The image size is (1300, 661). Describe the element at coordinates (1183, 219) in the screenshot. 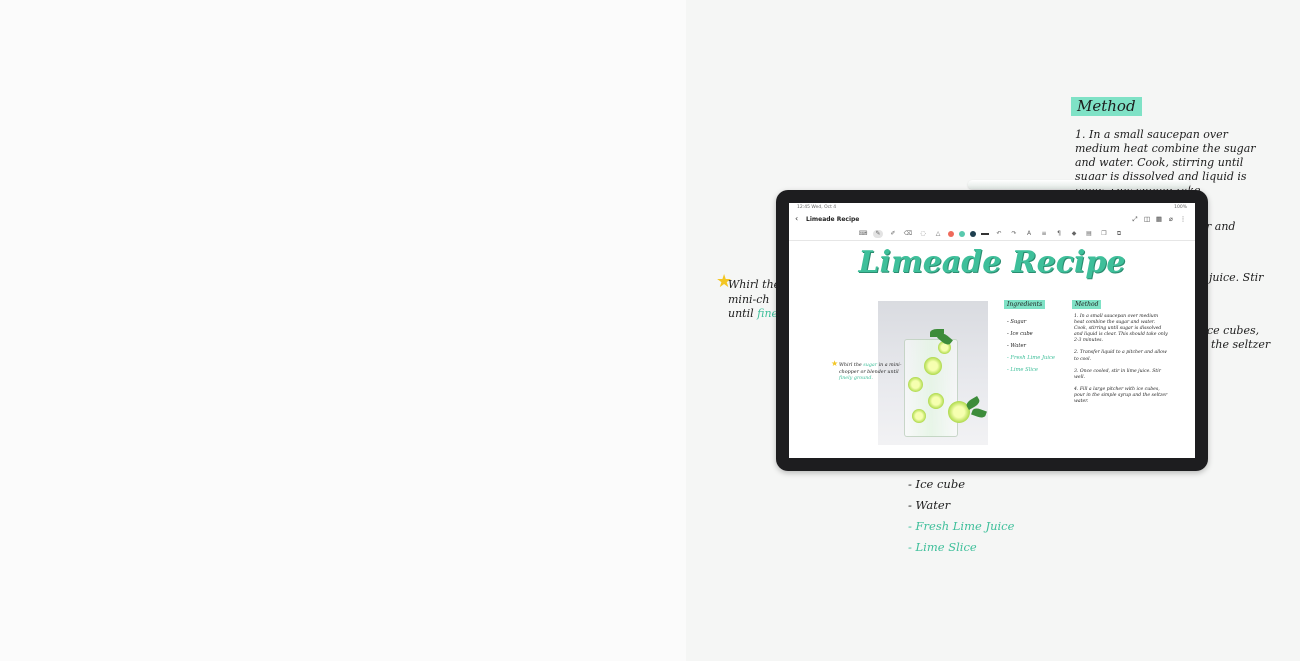

I see `more-icon: ⋮` at that location.